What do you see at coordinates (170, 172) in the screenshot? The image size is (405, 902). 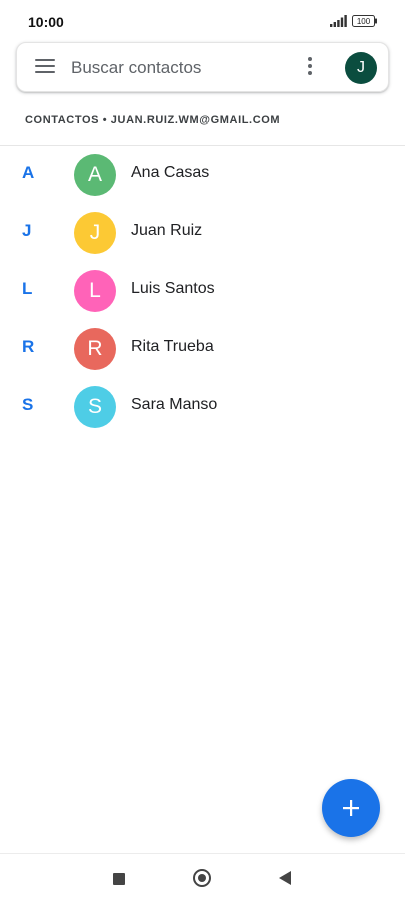 I see `contact-name: Ana Casas` at bounding box center [170, 172].